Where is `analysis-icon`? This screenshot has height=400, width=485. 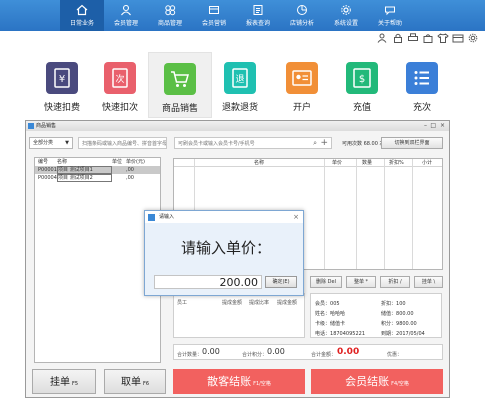 analysis-icon is located at coordinates (302, 10).